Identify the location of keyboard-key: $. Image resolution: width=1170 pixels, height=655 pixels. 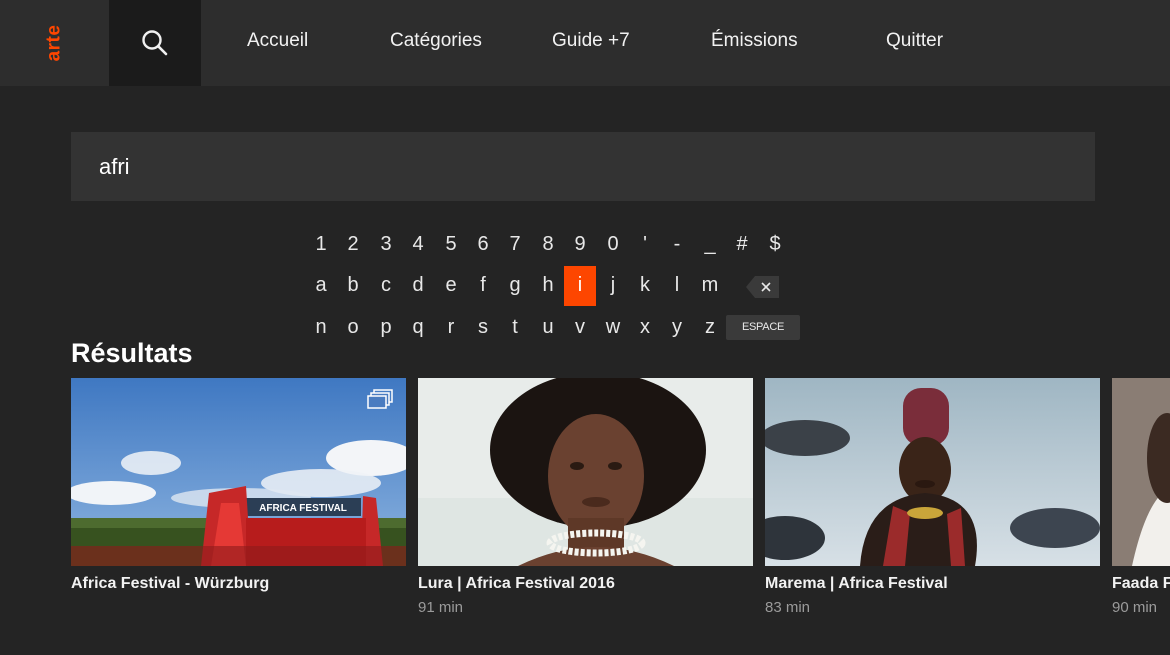
(775, 245).